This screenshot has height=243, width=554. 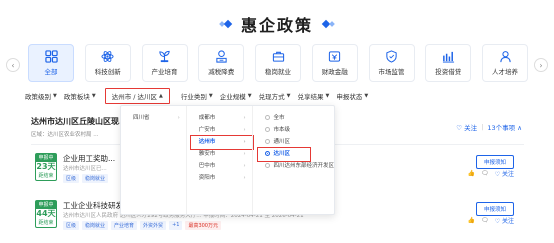 I want to click on filter-policy-block: 政策板块 ▼, so click(x=80, y=96).